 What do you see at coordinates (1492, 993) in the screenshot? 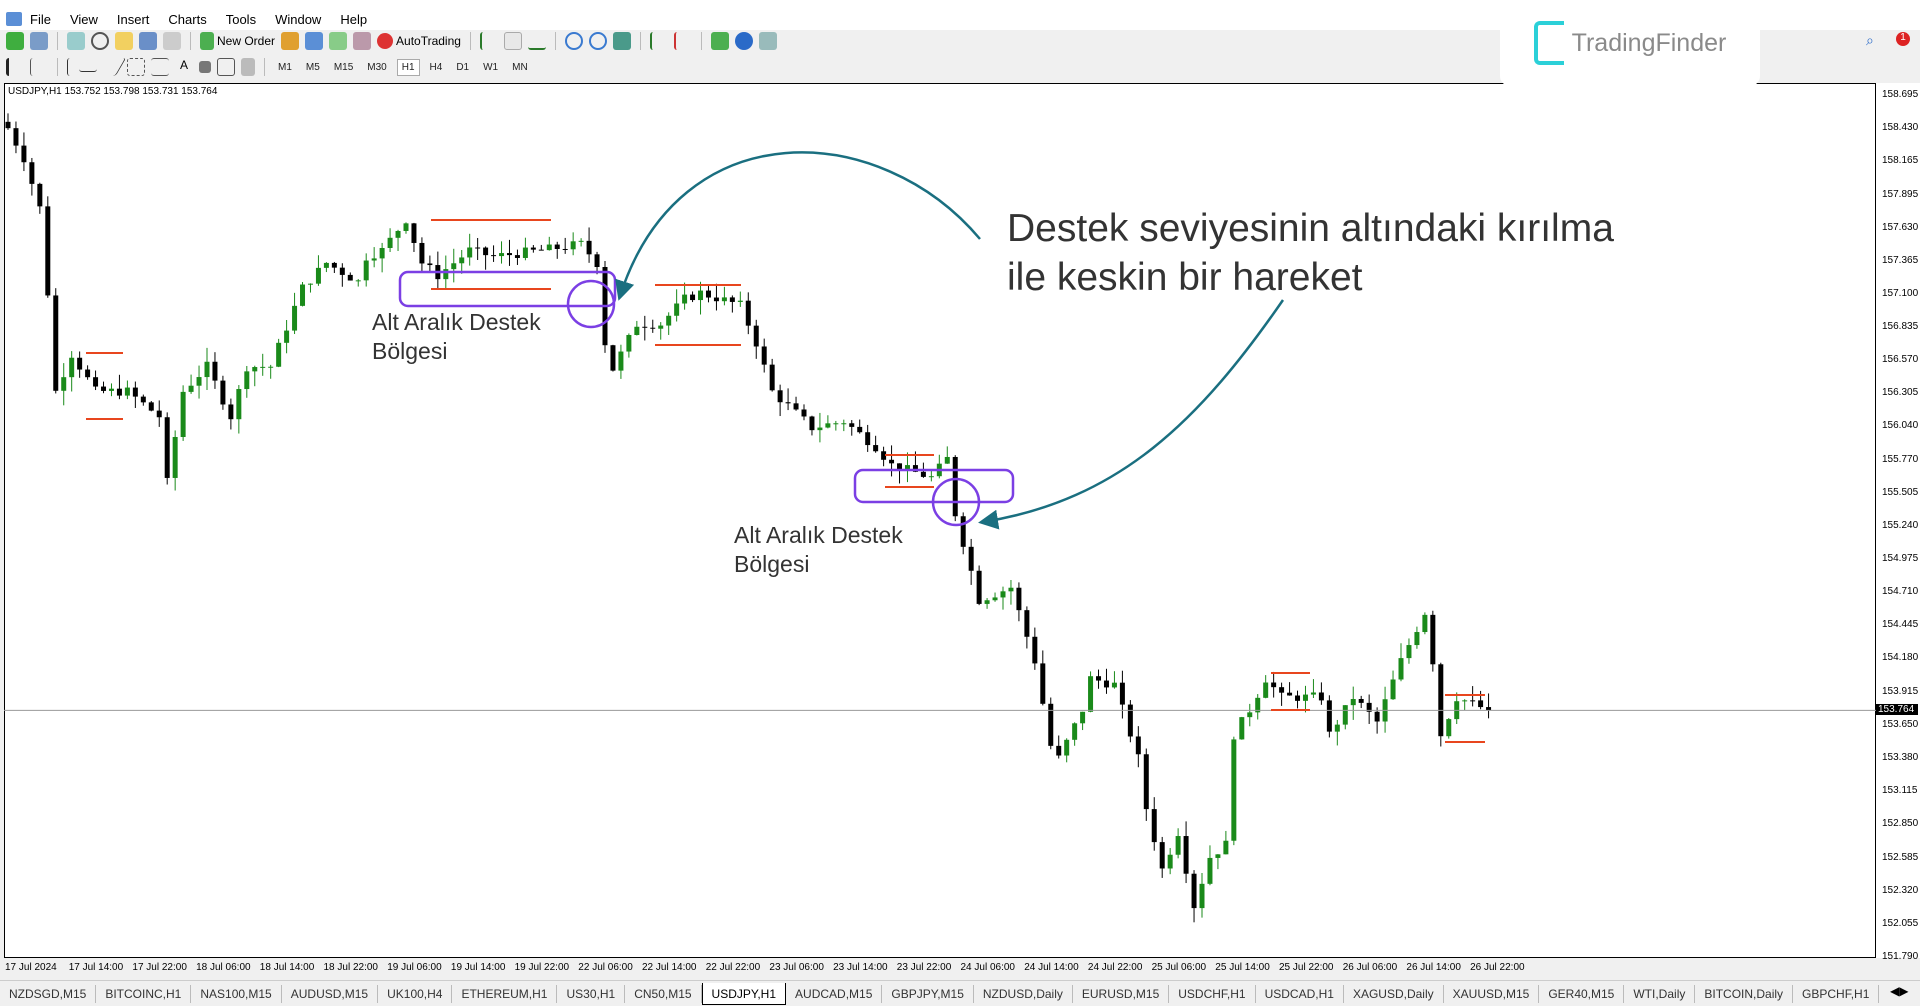
I see `chart-tab: XAUUSD,M15` at bounding box center [1492, 993].